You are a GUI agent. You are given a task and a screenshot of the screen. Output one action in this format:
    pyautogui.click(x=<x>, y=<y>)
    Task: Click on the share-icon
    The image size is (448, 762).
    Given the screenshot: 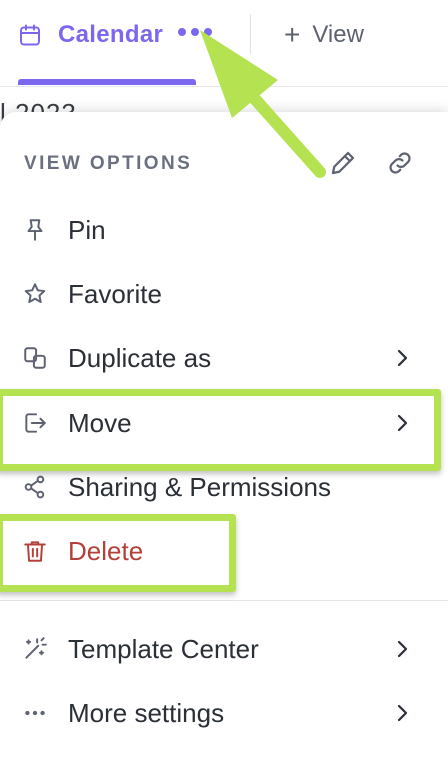 What is the action you would take?
    pyautogui.click(x=35, y=487)
    